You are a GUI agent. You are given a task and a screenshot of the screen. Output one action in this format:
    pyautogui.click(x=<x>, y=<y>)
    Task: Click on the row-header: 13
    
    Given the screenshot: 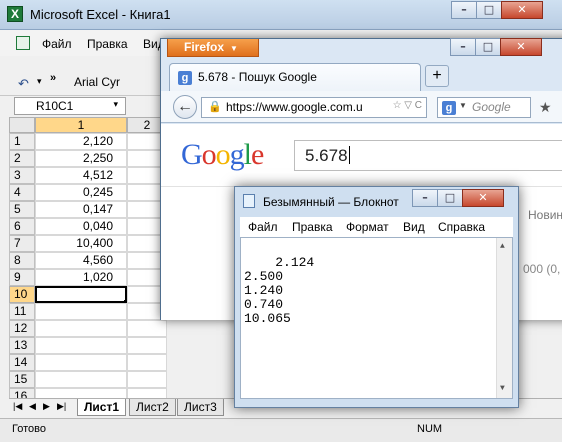 What is the action you would take?
    pyautogui.click(x=22, y=345)
    